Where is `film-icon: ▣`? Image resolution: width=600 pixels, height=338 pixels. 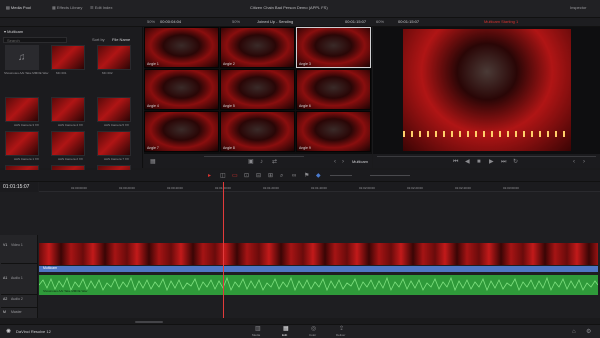 film-icon: ▣ is located at coordinates (251, 162).